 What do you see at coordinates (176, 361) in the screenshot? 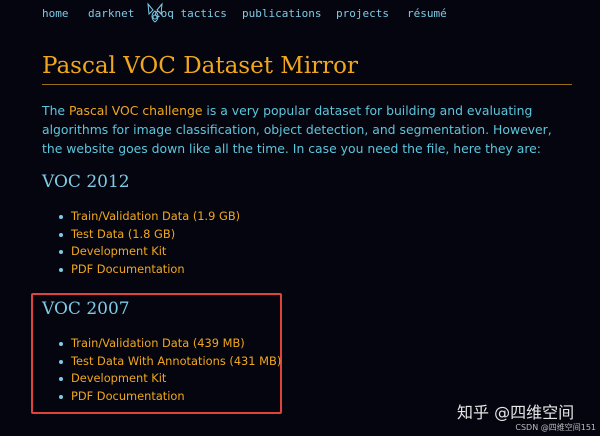
I see `voc2007-test-link: Test Data With Annotations (431 MB)` at bounding box center [176, 361].